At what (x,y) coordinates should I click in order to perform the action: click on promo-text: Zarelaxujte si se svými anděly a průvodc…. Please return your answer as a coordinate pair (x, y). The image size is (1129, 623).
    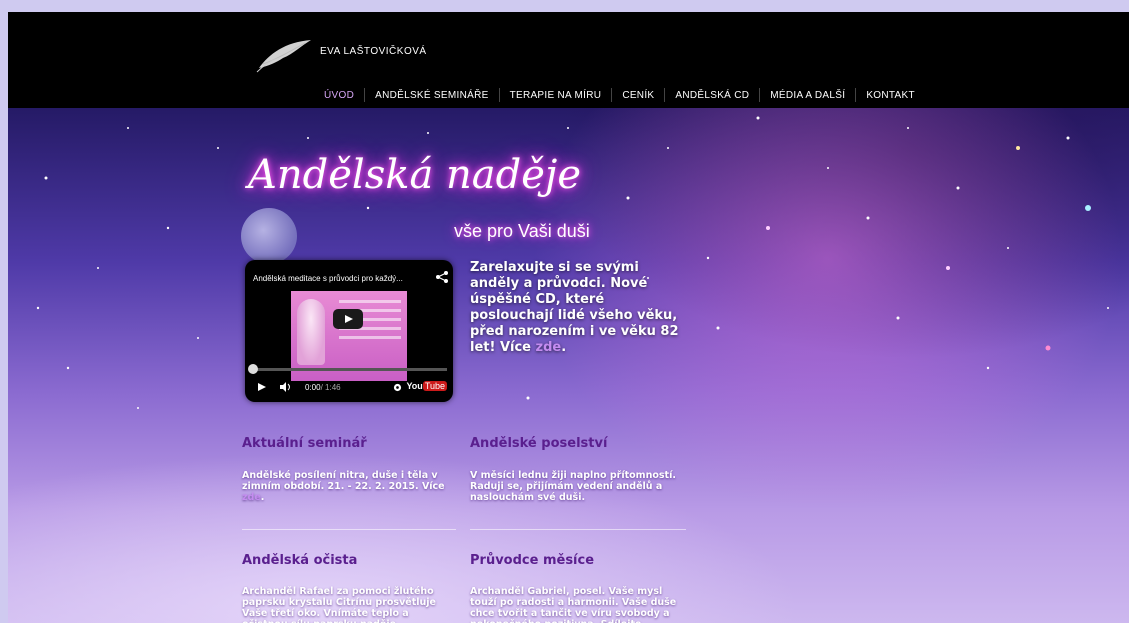
    Looking at the image, I should click on (580, 308).